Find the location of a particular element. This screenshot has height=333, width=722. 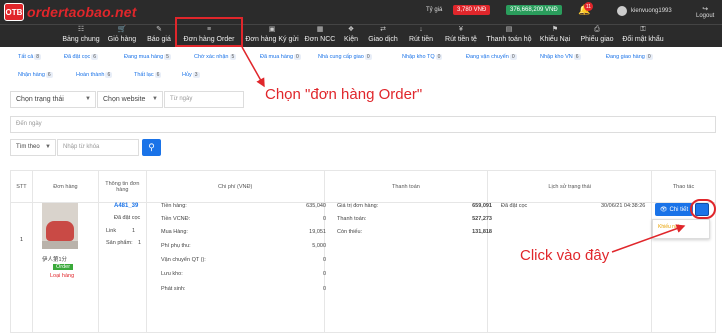

payment-label: Giá trị đơn hàng: is located at coordinates (358, 206).